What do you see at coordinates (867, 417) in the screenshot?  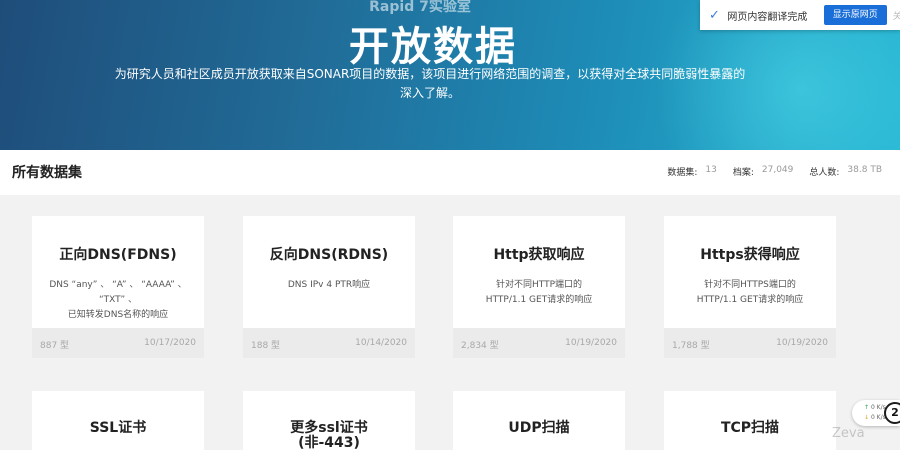 I see `down-arrow-icon: ↓` at bounding box center [867, 417].